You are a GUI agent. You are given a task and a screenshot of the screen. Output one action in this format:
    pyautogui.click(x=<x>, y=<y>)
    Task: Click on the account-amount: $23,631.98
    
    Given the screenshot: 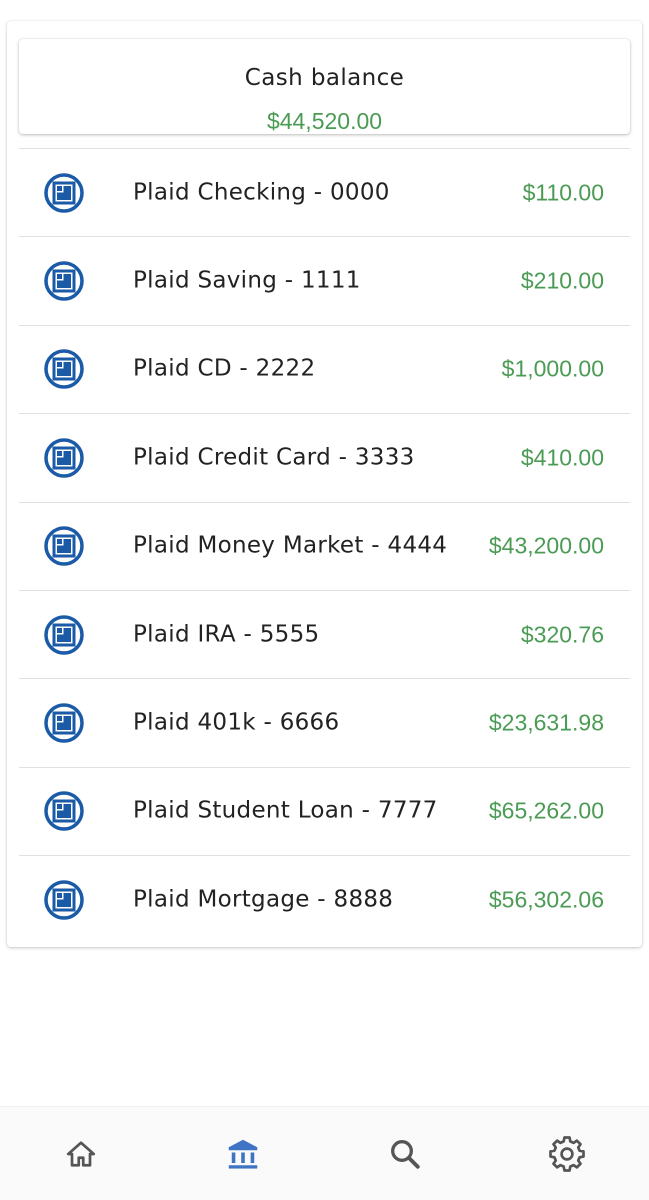 What is the action you would take?
    pyautogui.click(x=546, y=722)
    